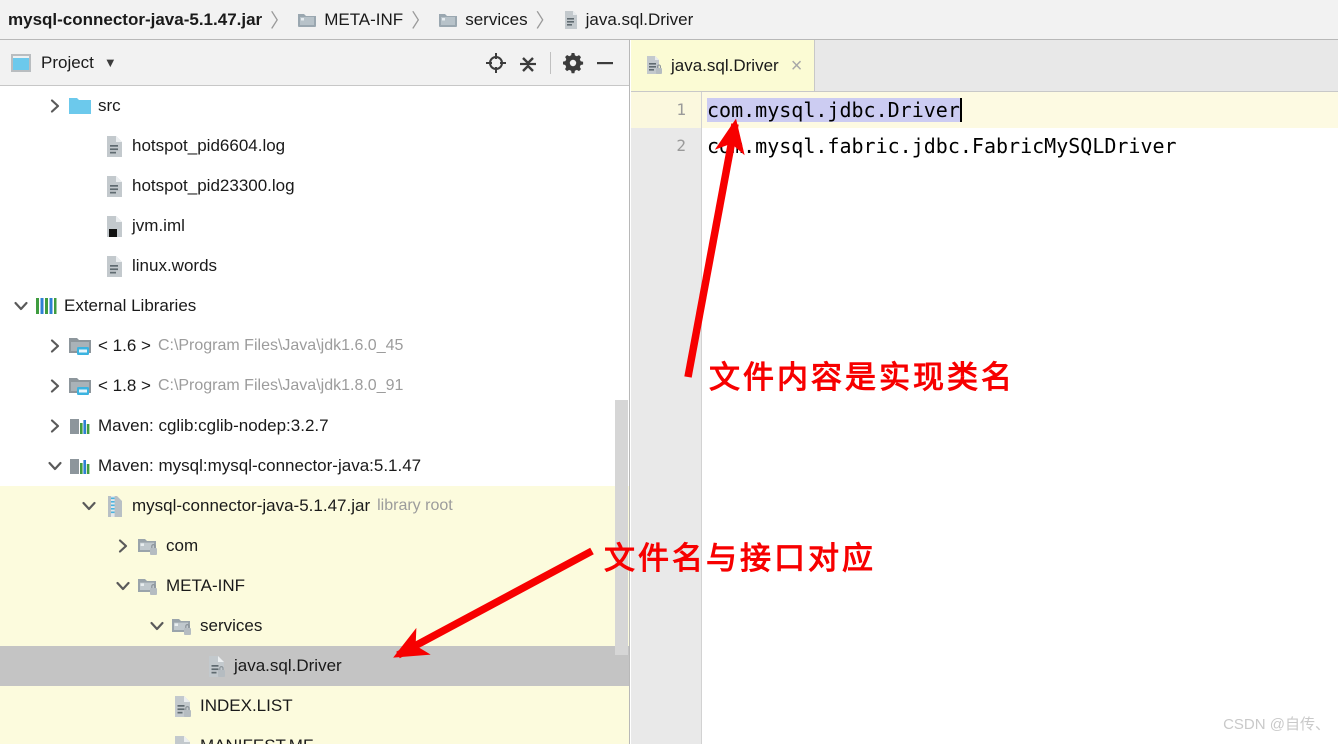 Image resolution: width=1338 pixels, height=744 pixels. What do you see at coordinates (314, 226) in the screenshot?
I see `tree-row: jvm.iml` at bounding box center [314, 226].